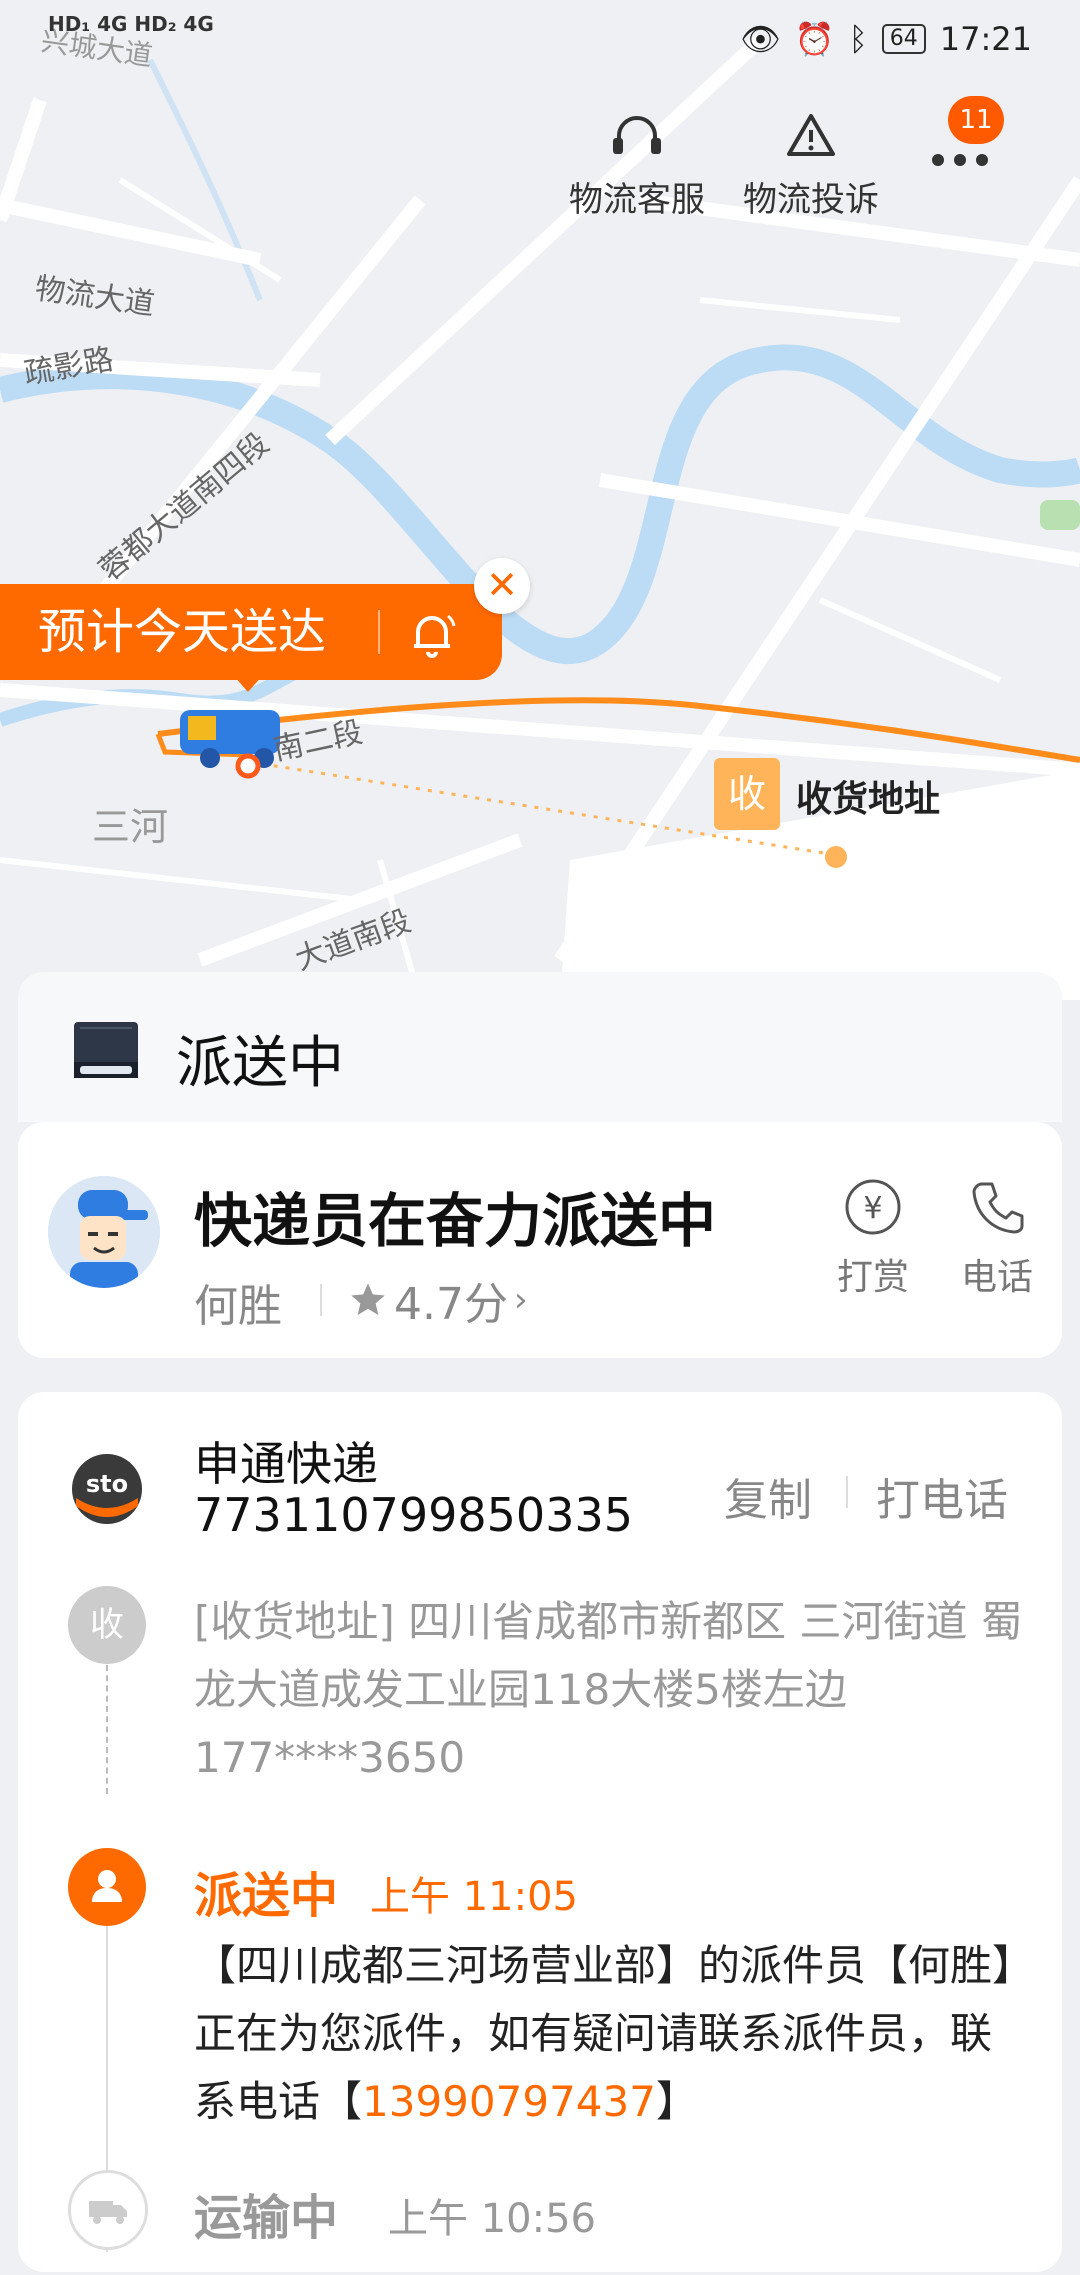 Image resolution: width=1080 pixels, height=2275 pixels. I want to click on yuan-icon: ¥, so click(873, 1207).